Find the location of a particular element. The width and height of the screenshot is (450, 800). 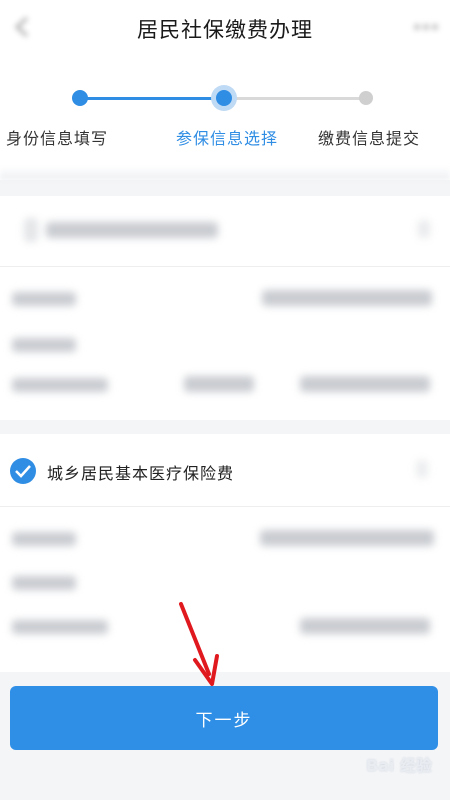

step-3-label: 缴费信息提交 is located at coordinates (369, 138).